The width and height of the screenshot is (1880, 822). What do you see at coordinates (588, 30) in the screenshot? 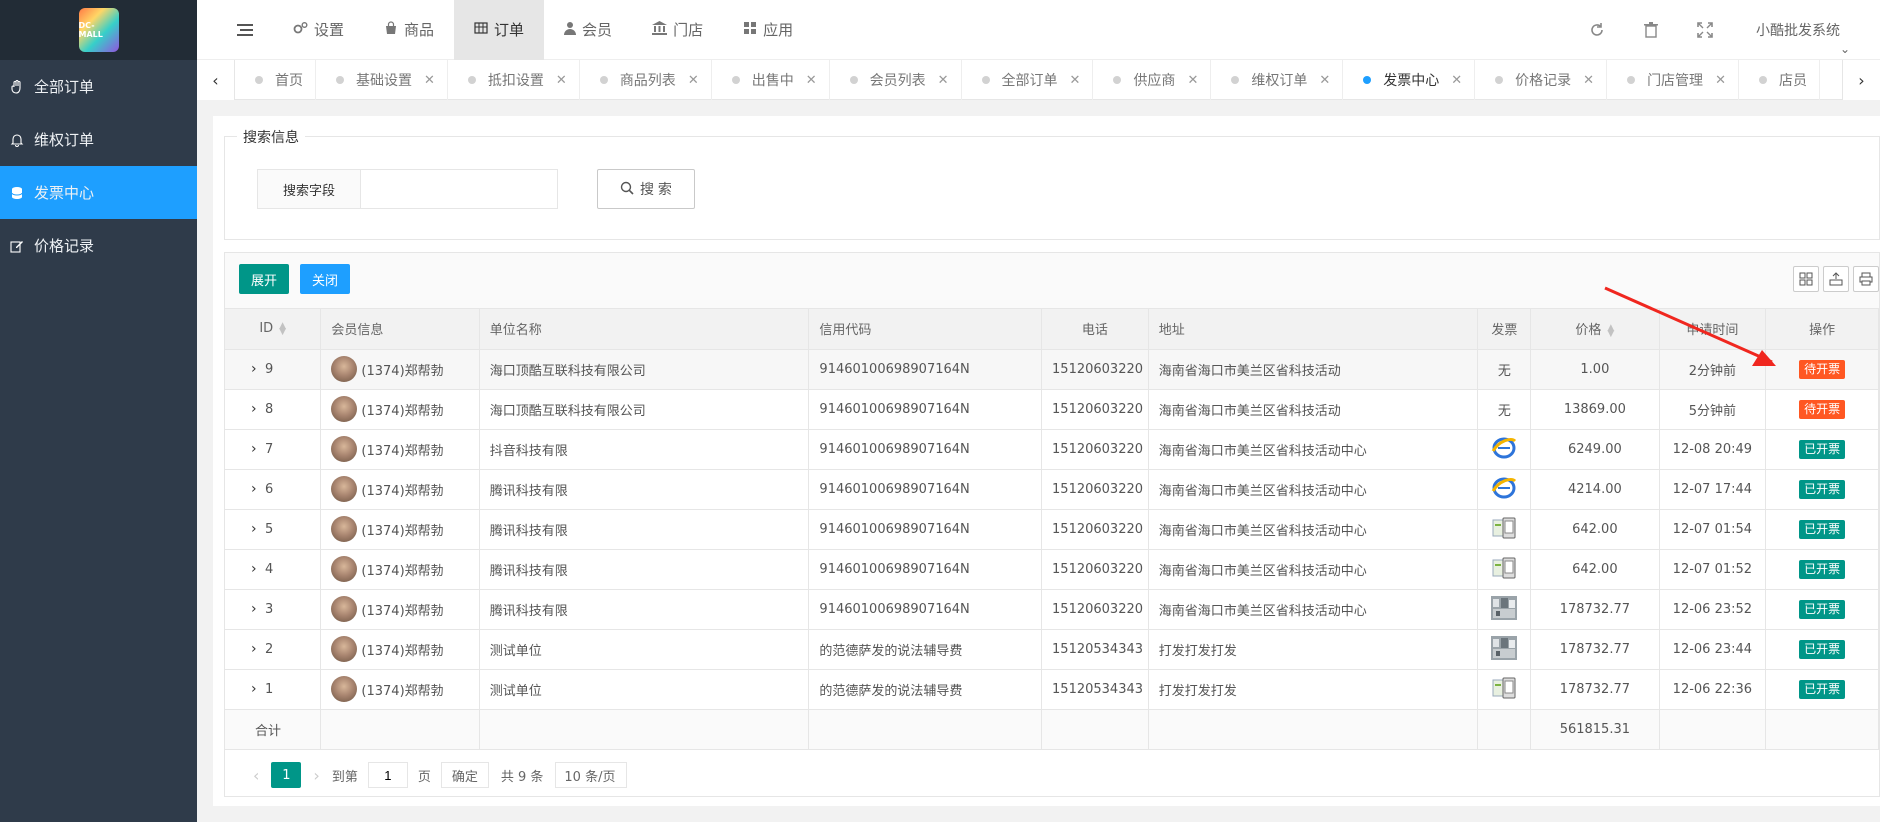
I see `topnav-item-3: 会员` at bounding box center [588, 30].